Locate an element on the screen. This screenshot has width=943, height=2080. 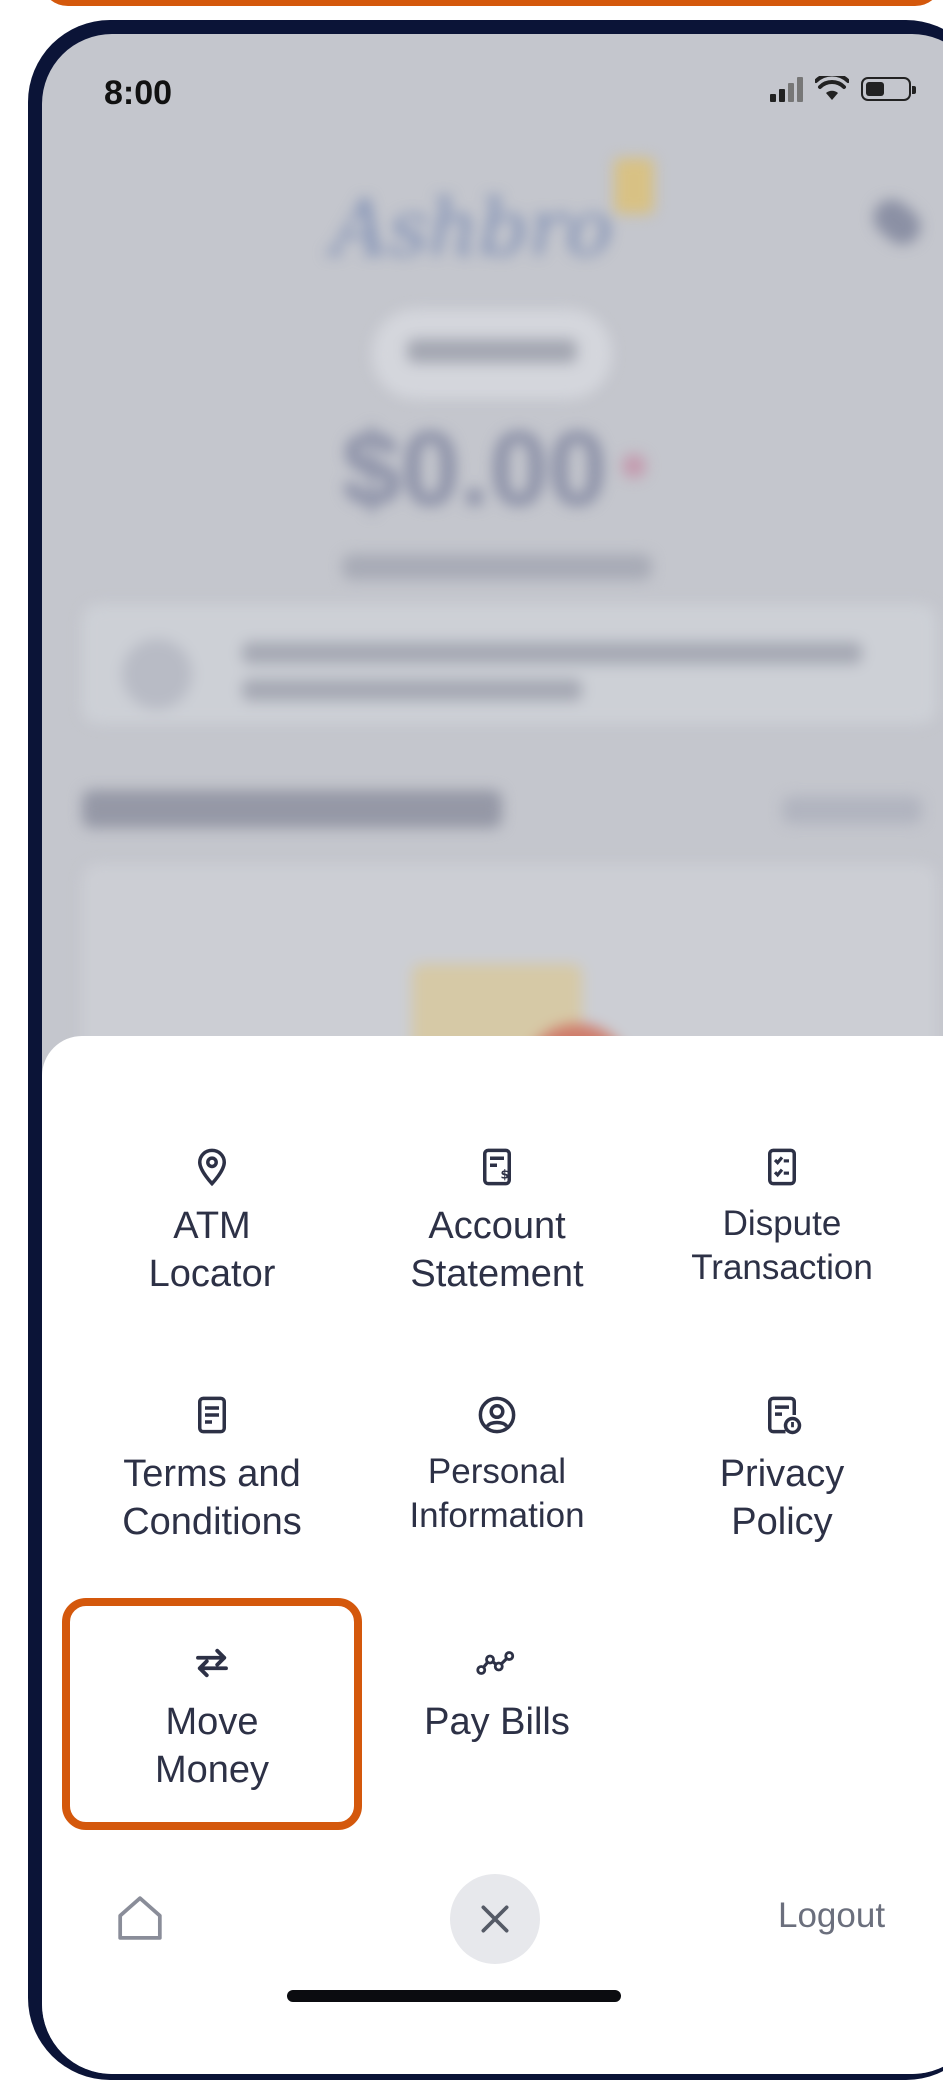
close-icon is located at coordinates (495, 1919).